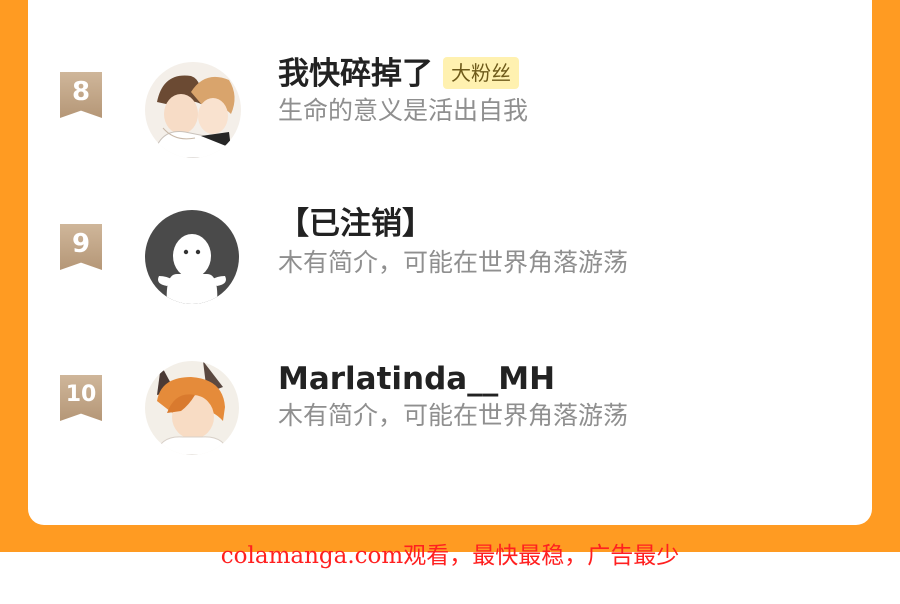 The height and width of the screenshot is (604, 900). I want to click on anime-foxboy-avatar-icon, so click(192, 408).